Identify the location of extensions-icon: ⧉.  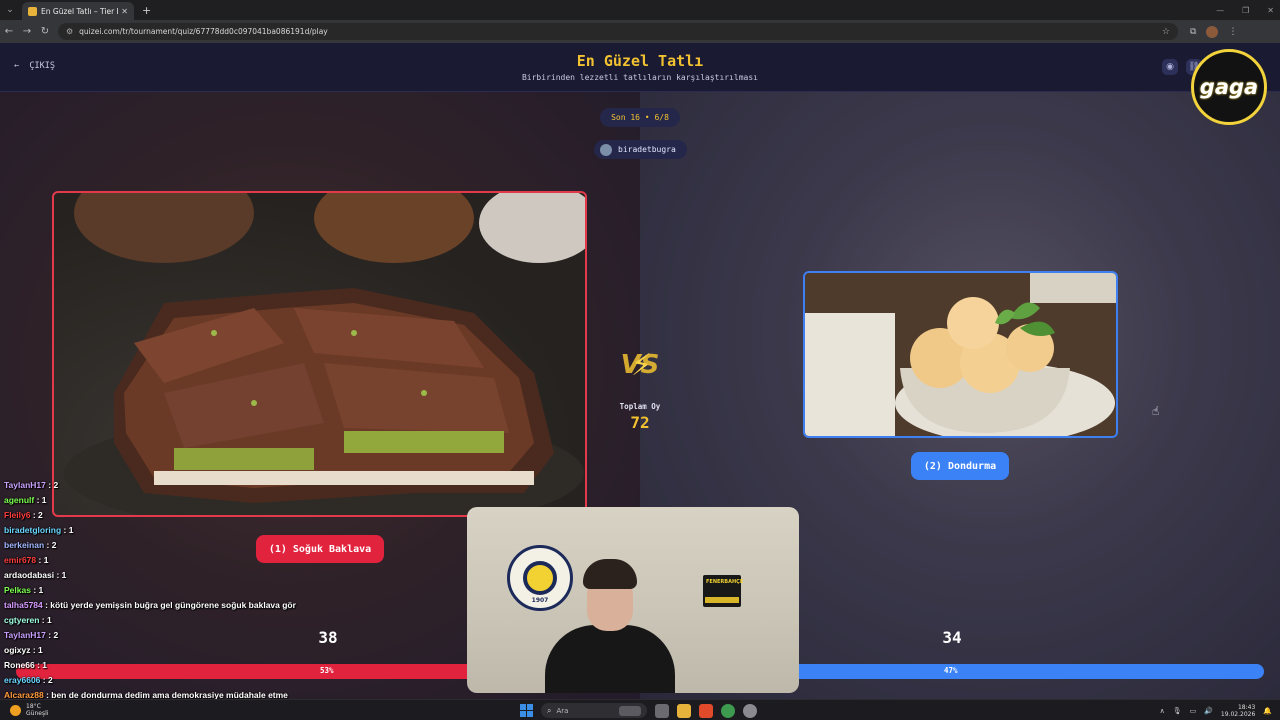
(1193, 32).